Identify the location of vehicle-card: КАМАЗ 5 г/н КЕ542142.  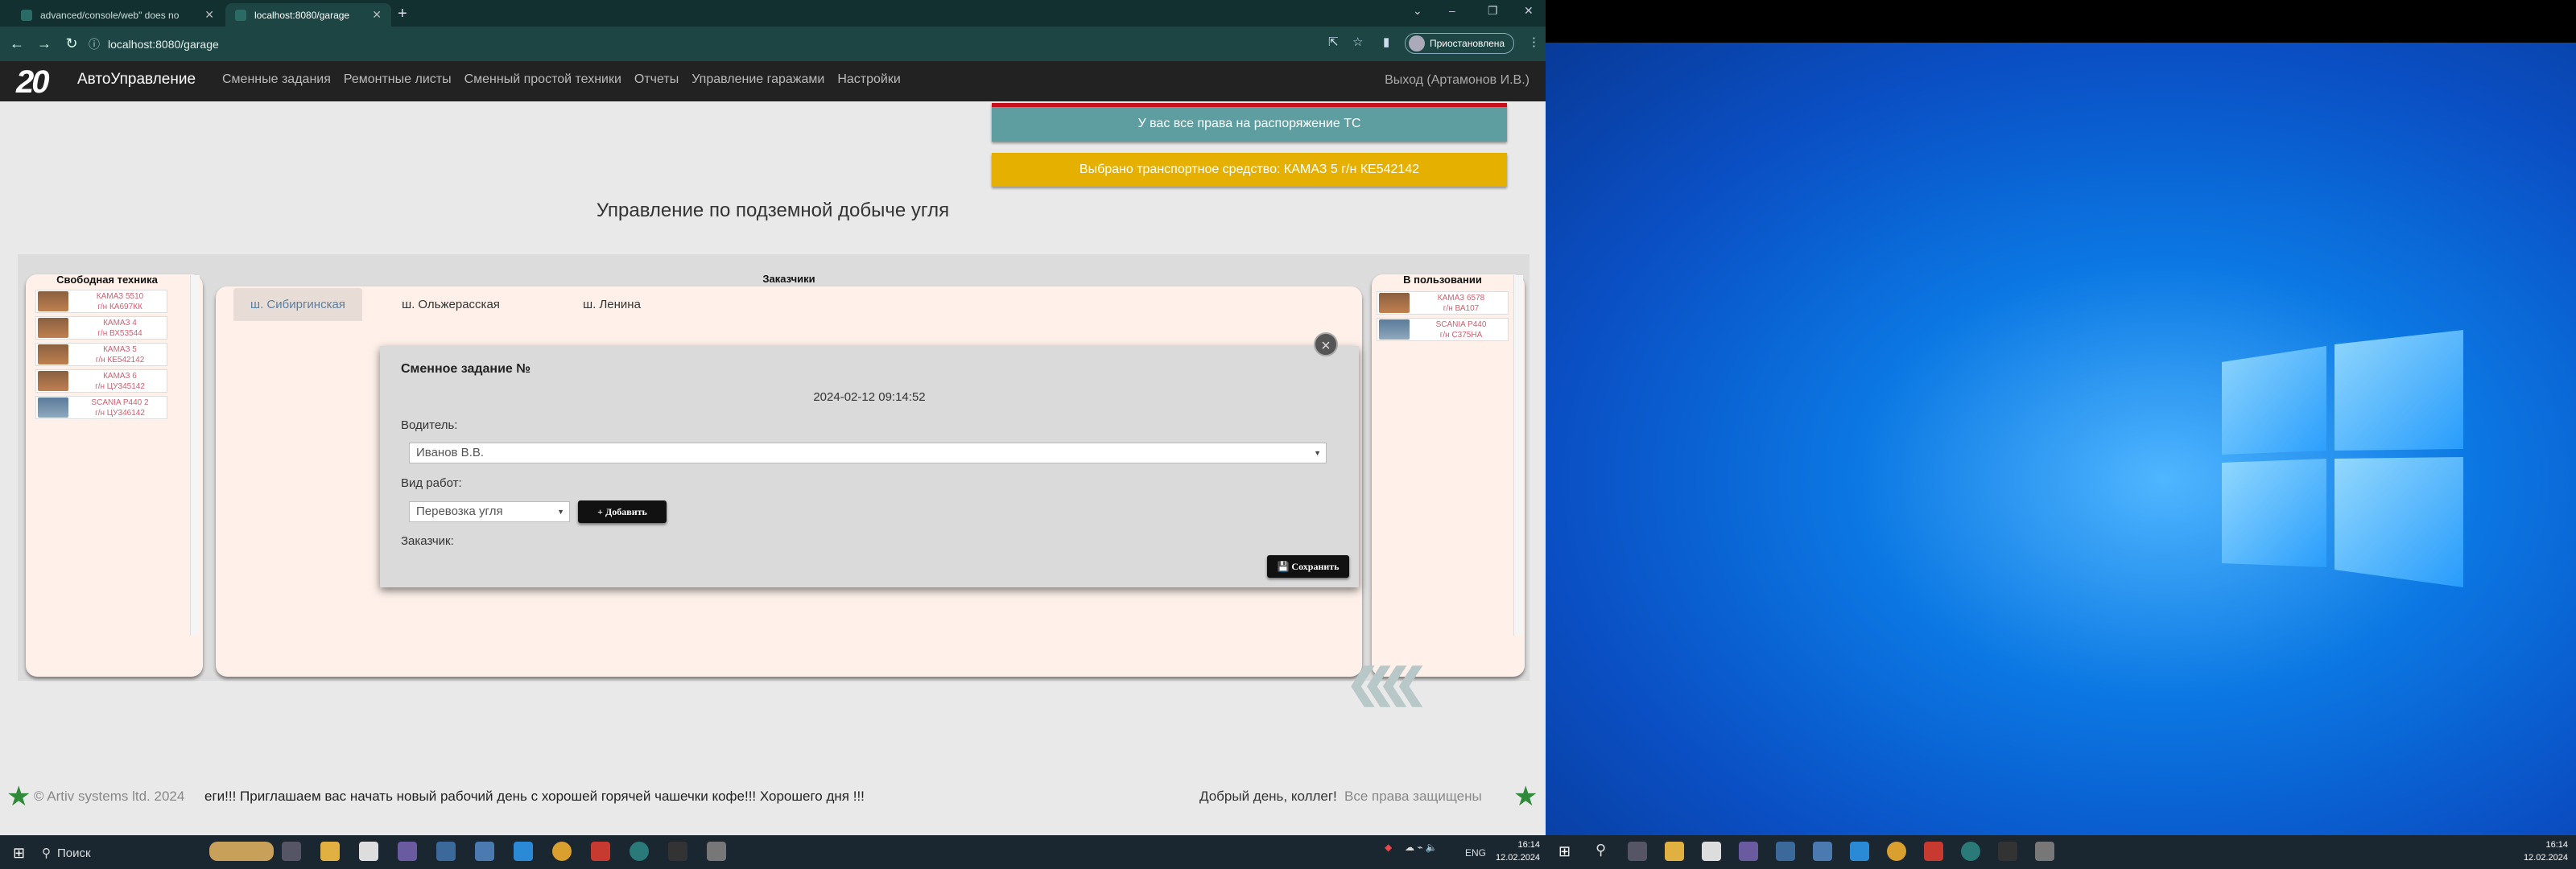
(101, 354).